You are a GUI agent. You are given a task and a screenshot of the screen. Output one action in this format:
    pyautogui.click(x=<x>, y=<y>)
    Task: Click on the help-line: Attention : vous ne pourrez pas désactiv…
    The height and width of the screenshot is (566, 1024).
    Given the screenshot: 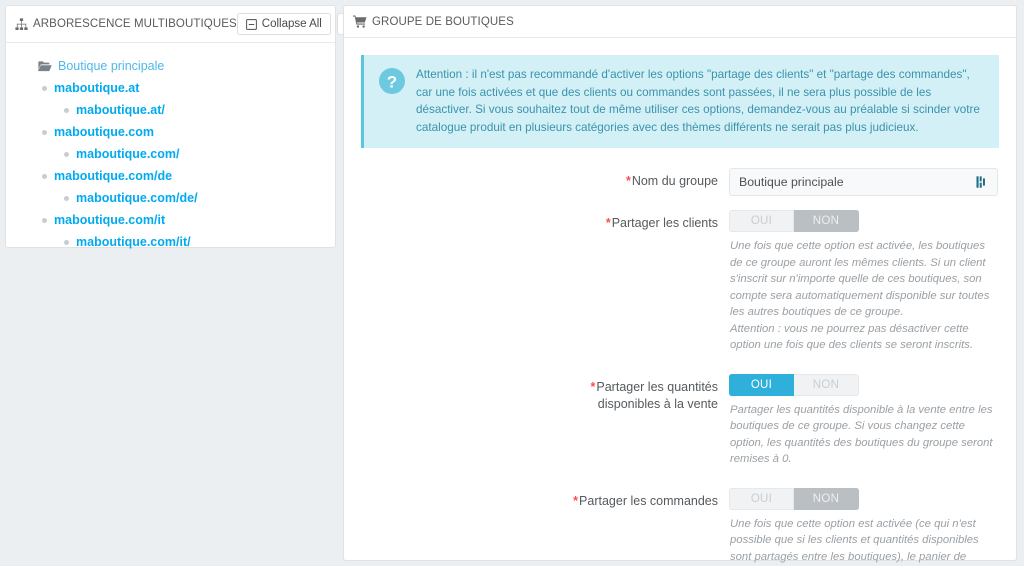 What is the action you would take?
    pyautogui.click(x=852, y=337)
    